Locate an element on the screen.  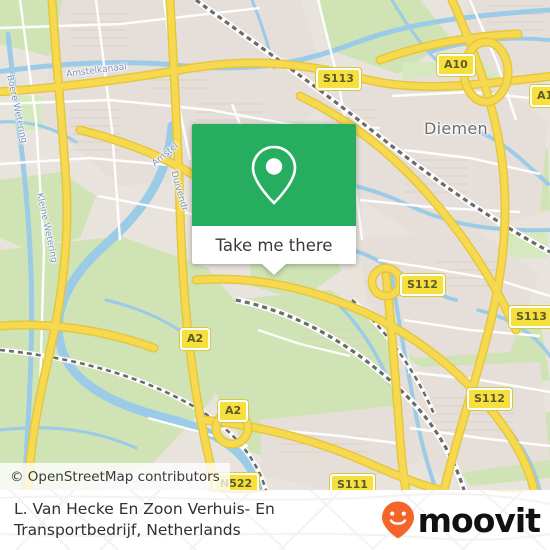
map-attribution: © OpenStreetMap contributors is located at coordinates (115, 476).